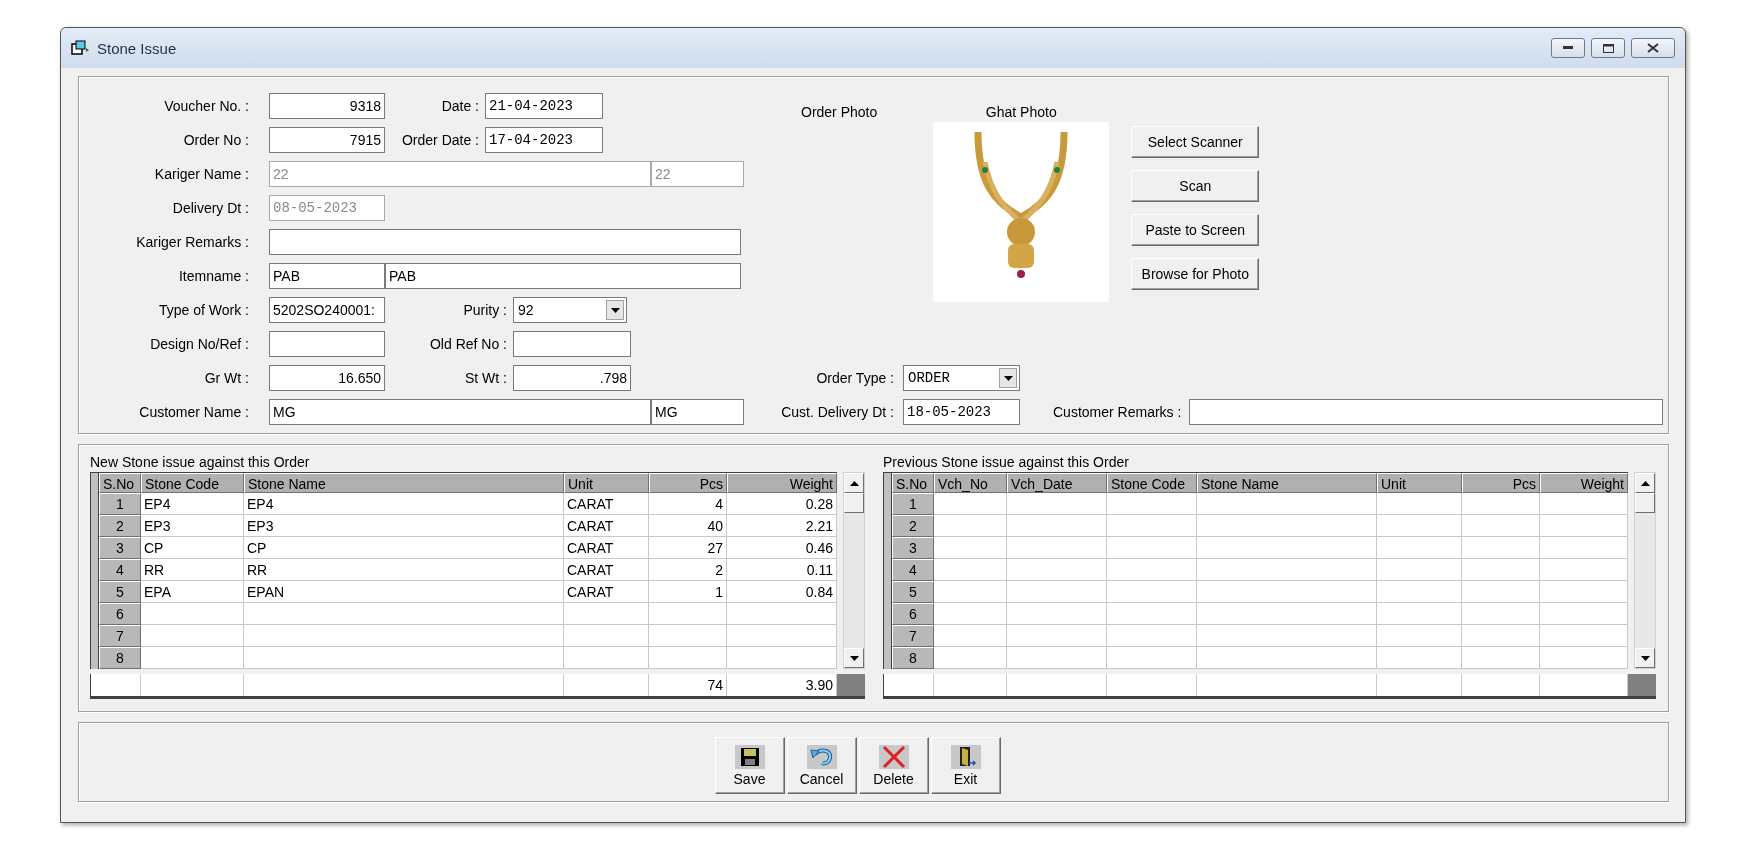  Describe the element at coordinates (961, 378) in the screenshot. I see `dropdown: ORDER` at that location.